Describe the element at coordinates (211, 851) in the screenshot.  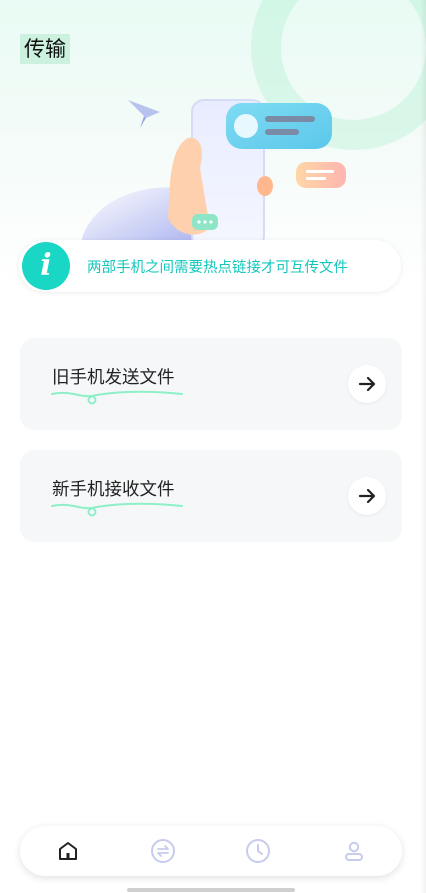
I see `bottom-tab-bar` at that location.